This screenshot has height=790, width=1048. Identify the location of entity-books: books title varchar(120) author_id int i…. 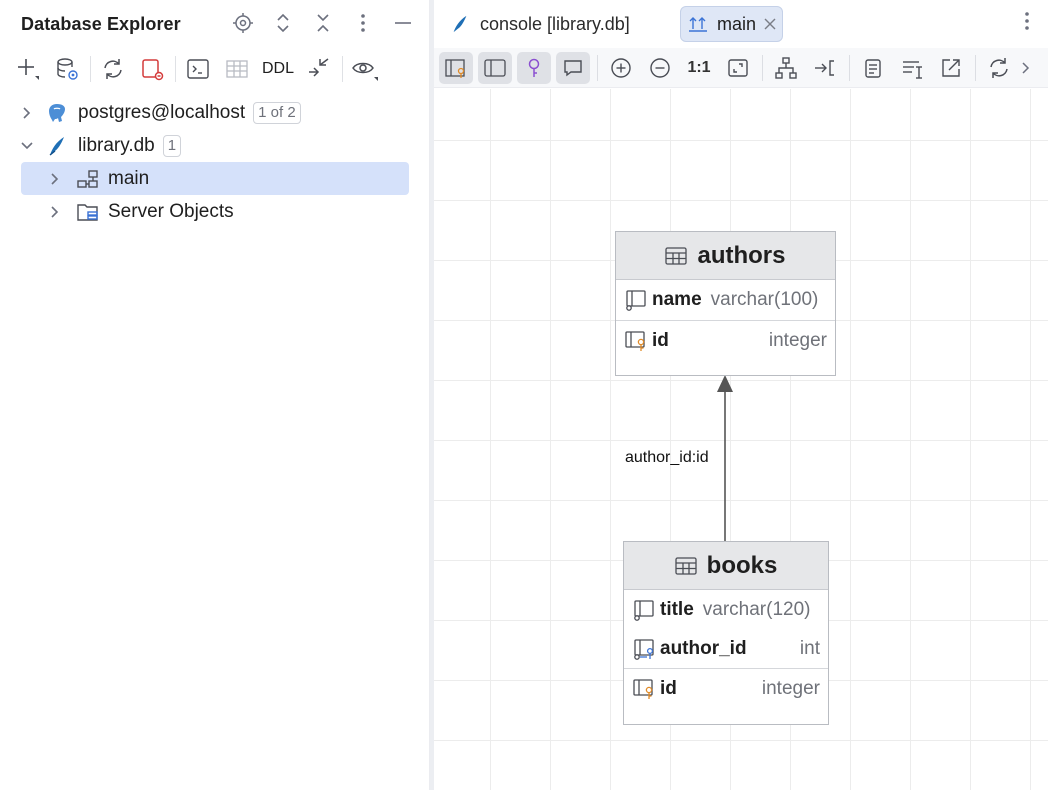
(726, 633).